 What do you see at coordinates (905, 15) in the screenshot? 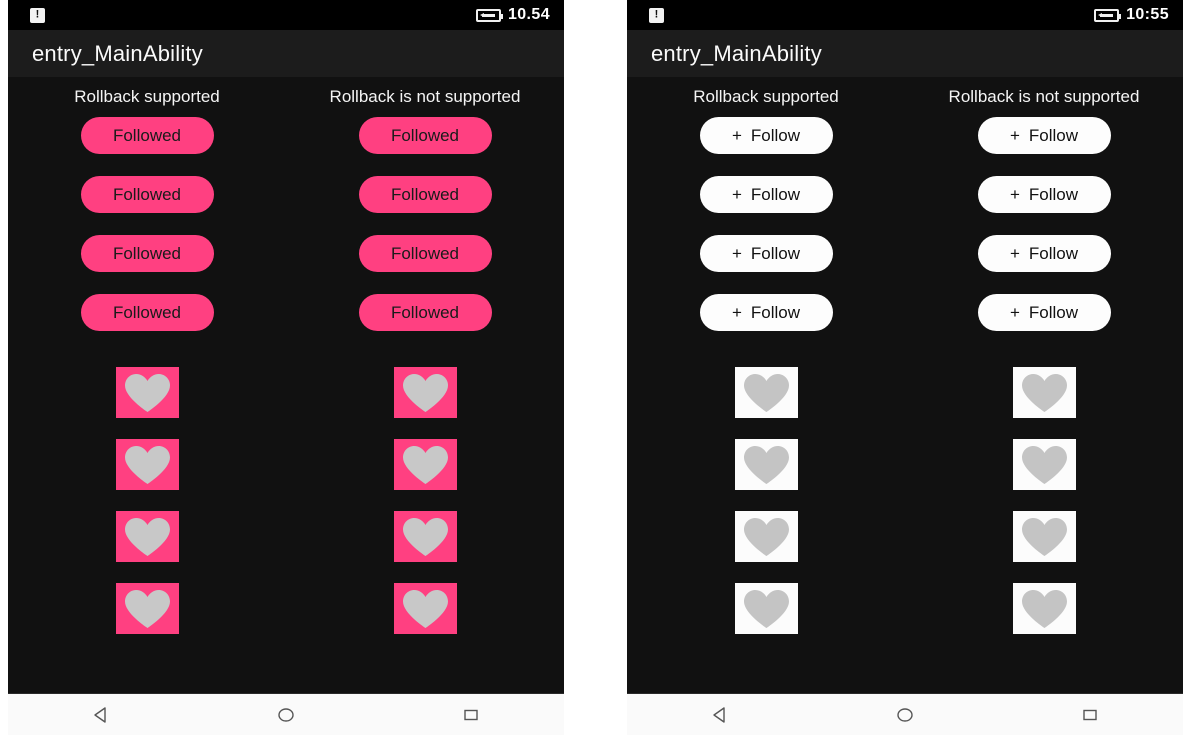
I see `status-bar: 10:55` at bounding box center [905, 15].